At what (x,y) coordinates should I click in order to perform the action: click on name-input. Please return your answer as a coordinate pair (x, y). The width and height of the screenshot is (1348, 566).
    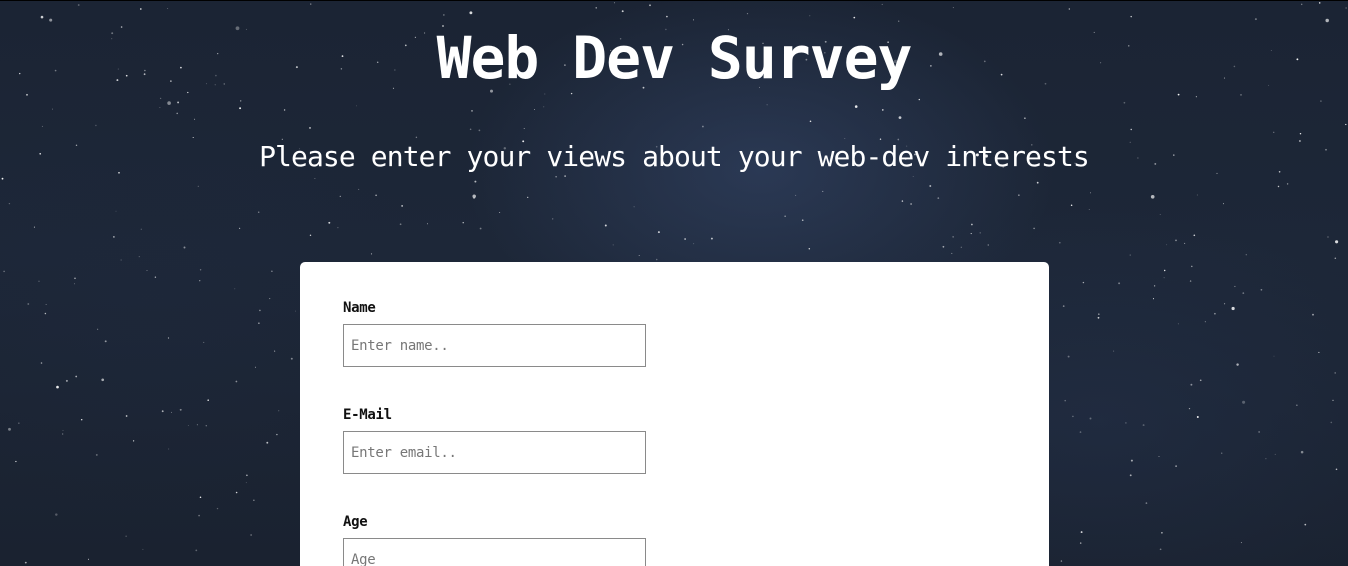
    Looking at the image, I should click on (494, 345).